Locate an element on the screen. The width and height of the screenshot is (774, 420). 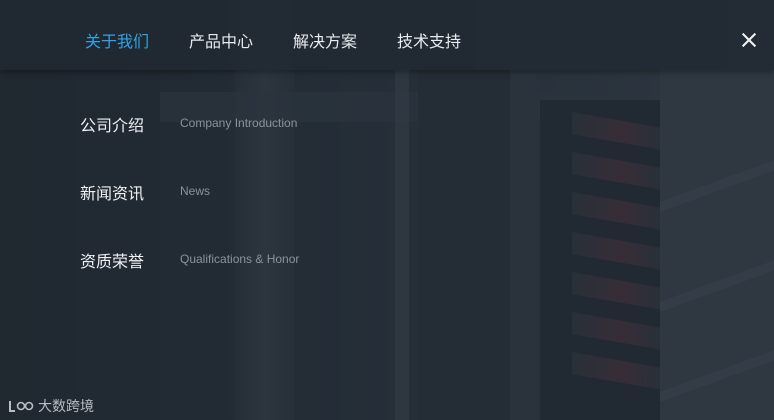
main-nav: 关于我们 产品中心 解决方案 技术支持 is located at coordinates (293, 40).